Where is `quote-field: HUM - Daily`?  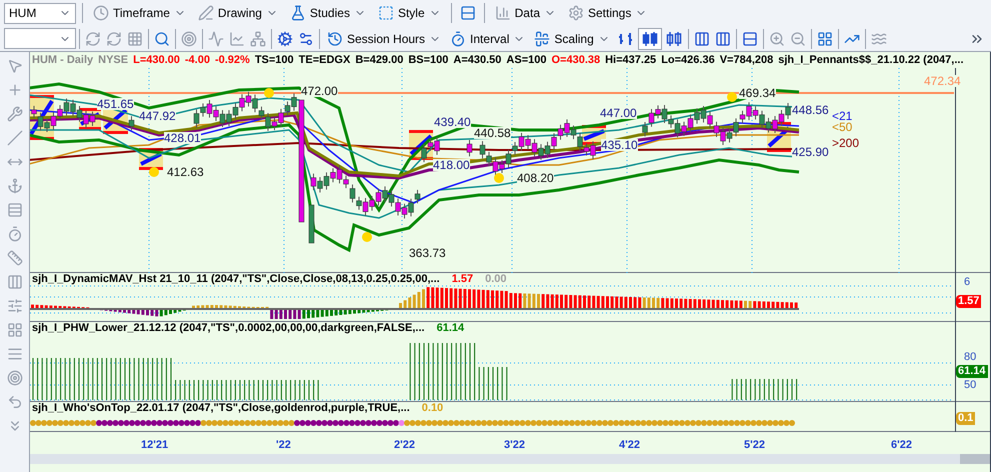
quote-field: HUM - Daily is located at coordinates (63, 60).